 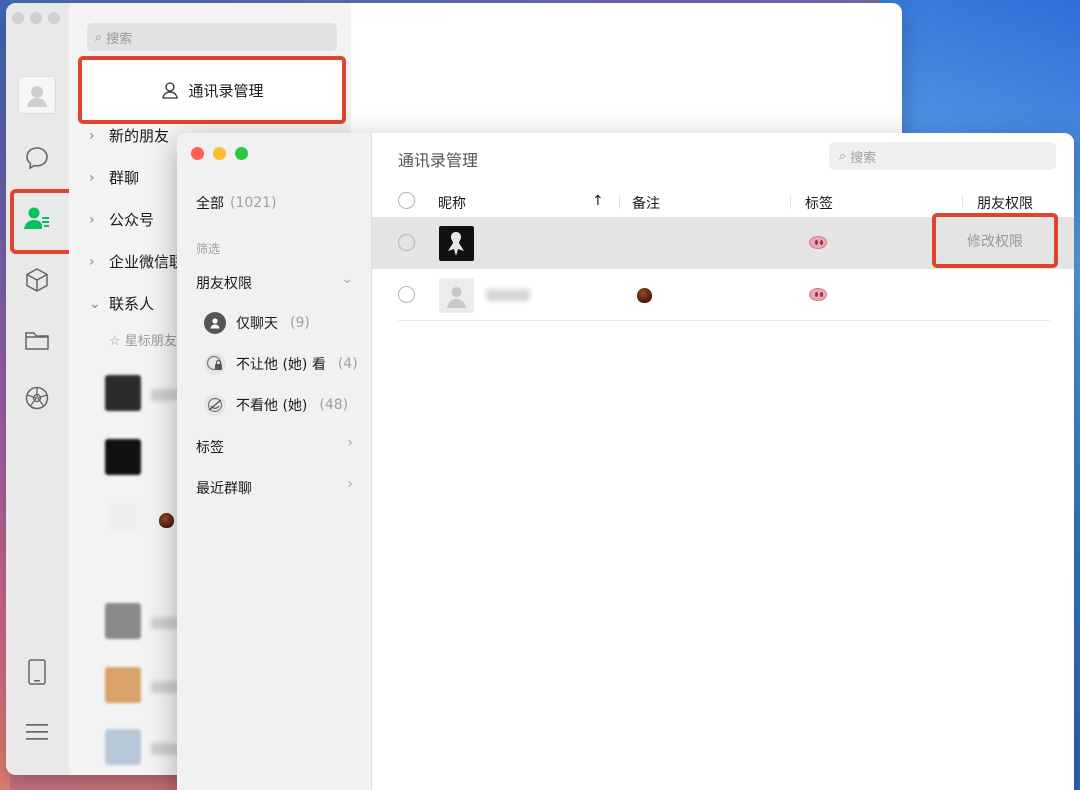 What do you see at coordinates (334, 405) in the screenshot?
I see `hide-their-moments-count: (48)` at bounding box center [334, 405].